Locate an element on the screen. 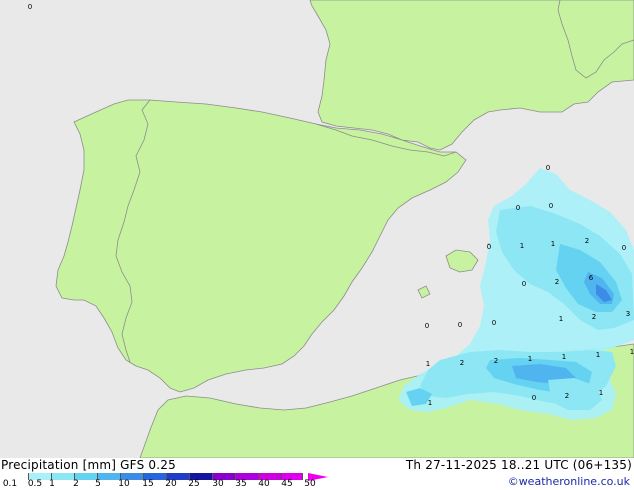  colorbar-tick-label: 35 is located at coordinates (241, 484).